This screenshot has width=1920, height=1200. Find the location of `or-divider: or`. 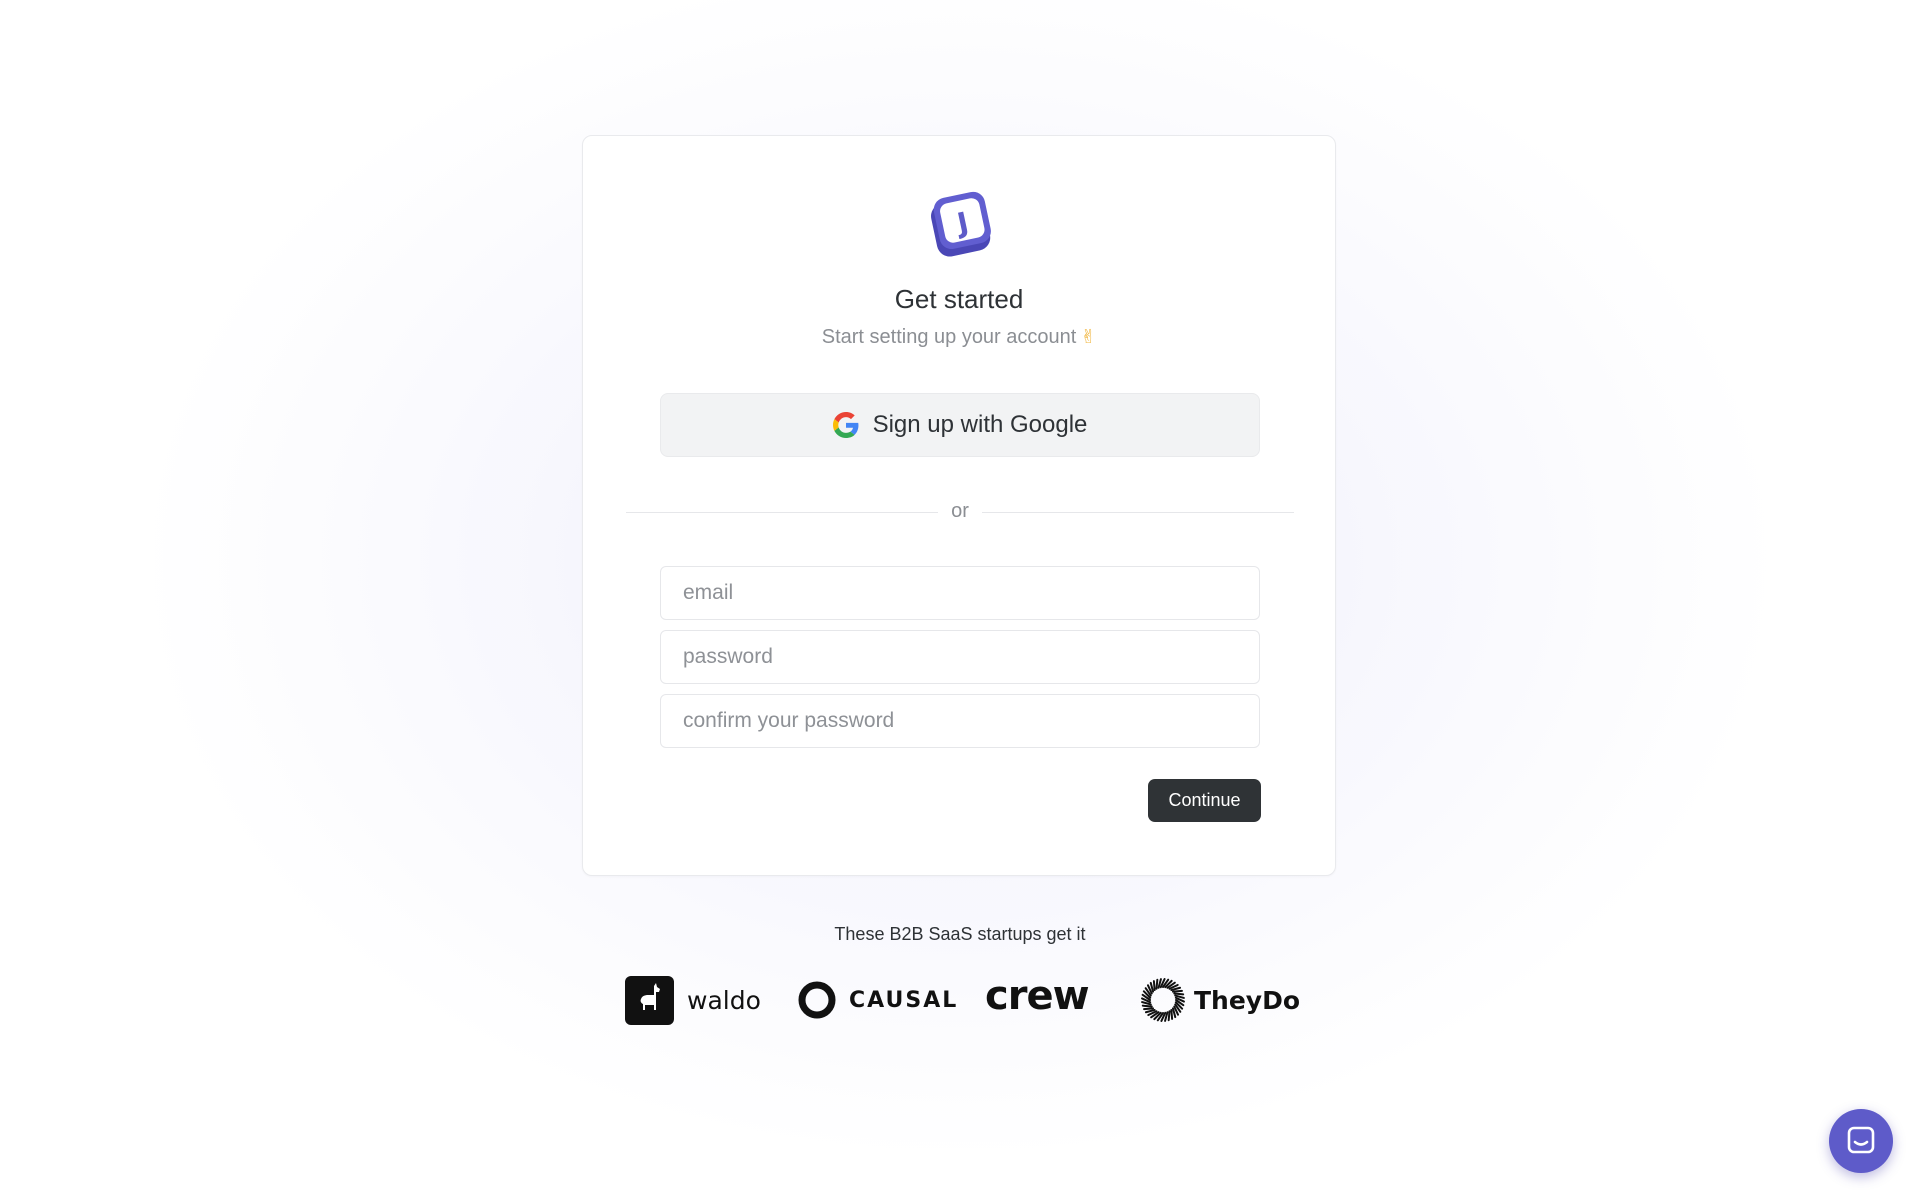

or-divider: or is located at coordinates (960, 511).